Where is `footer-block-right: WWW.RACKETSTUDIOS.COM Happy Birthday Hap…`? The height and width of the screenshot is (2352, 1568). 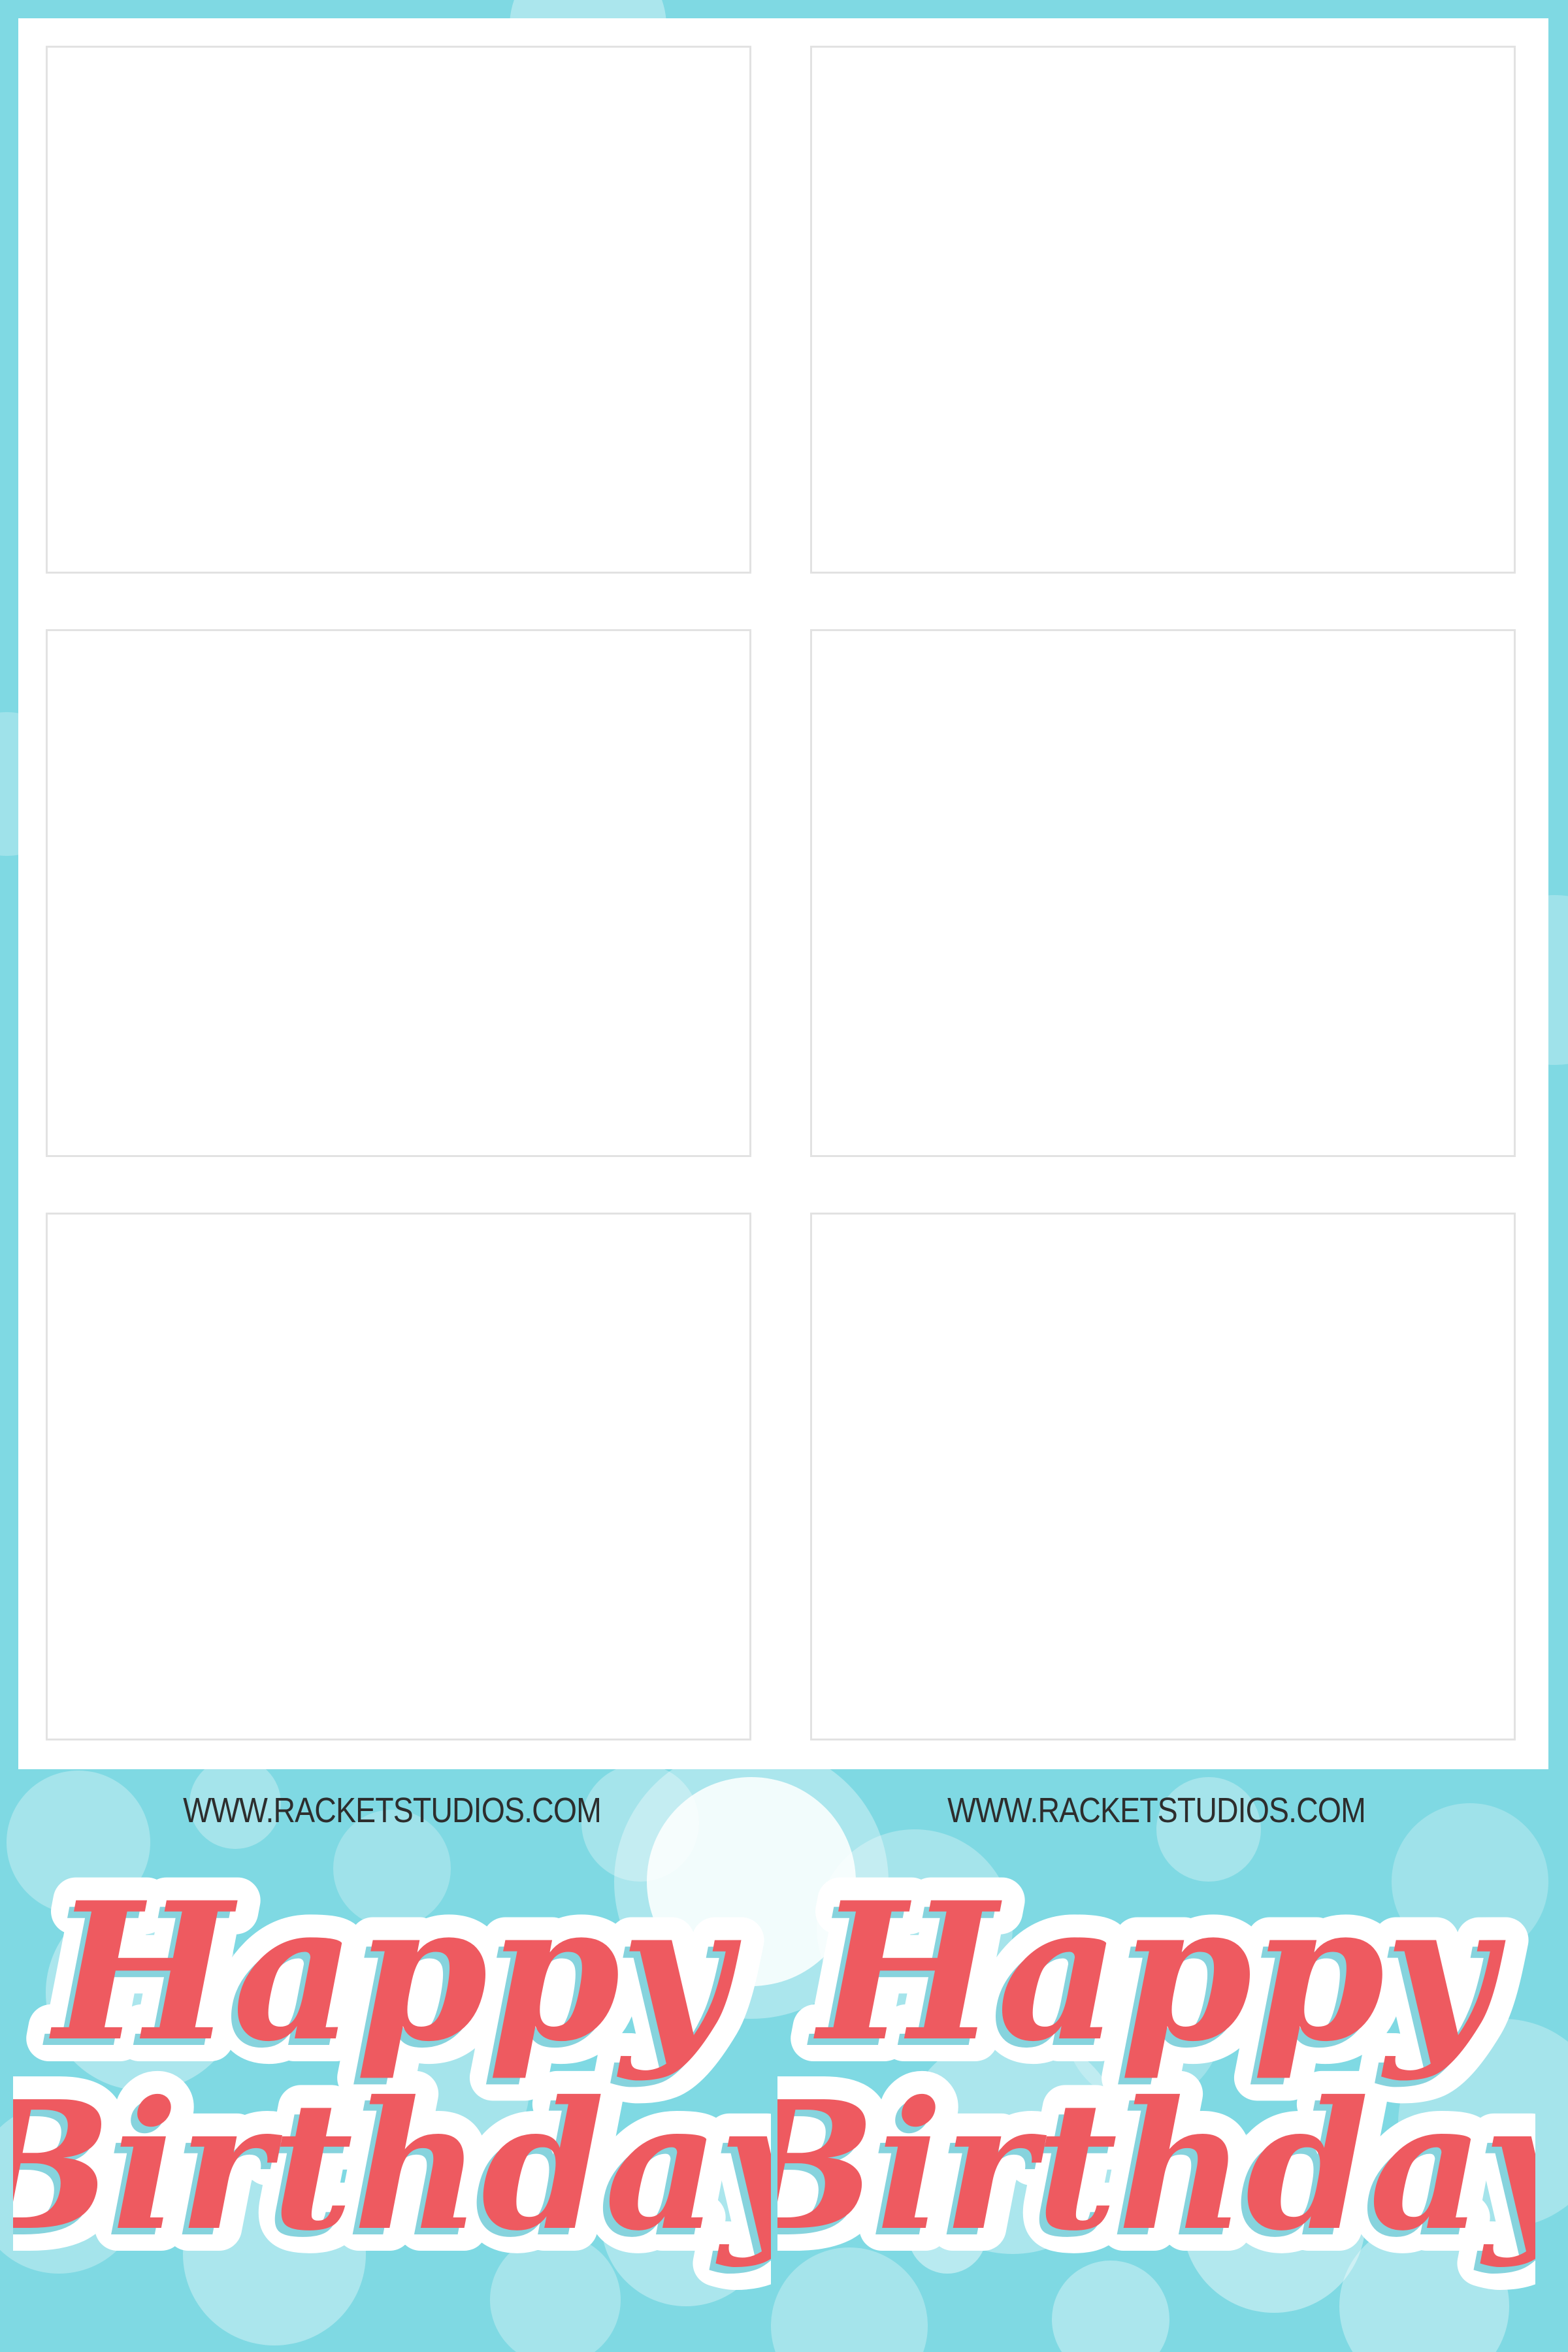
footer-block-right: WWW.RACKETSTUDIOS.COM Happy Birthday Hap… is located at coordinates (1156, 2051).